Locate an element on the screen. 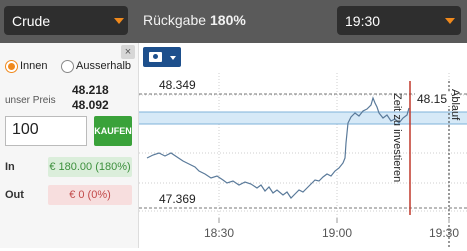  radio-ausserhalb-label: Ausserhalb is located at coordinates (104, 66).